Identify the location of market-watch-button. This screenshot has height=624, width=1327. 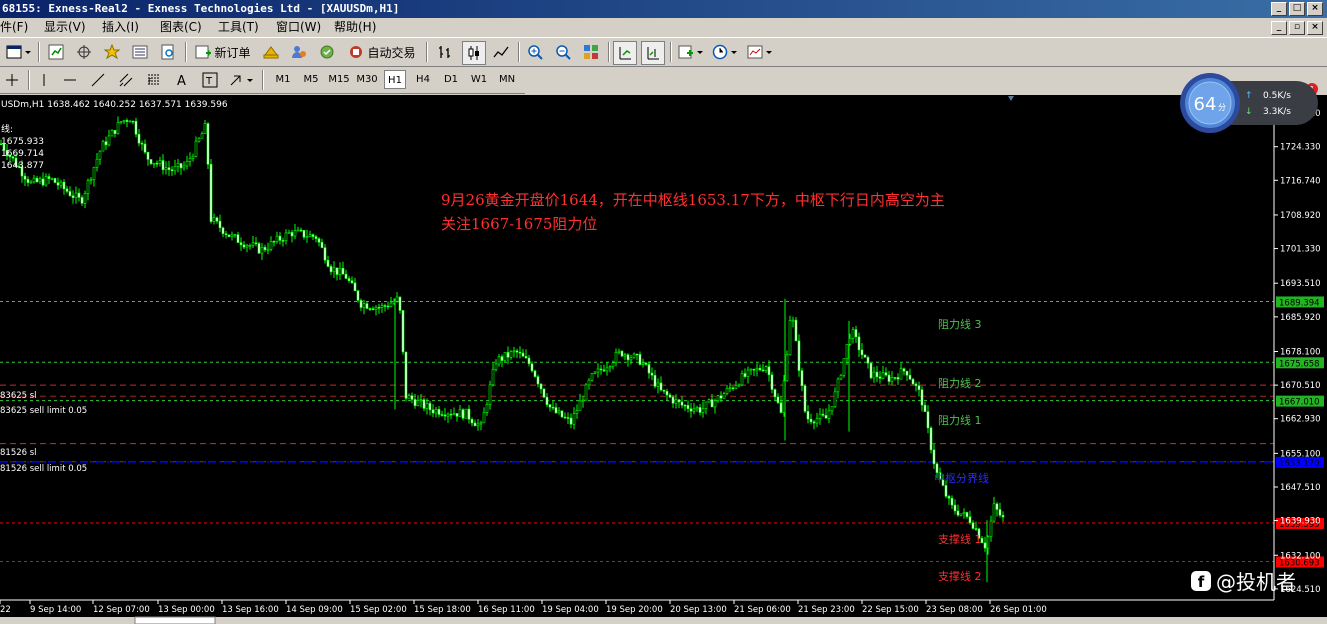
(56, 52).